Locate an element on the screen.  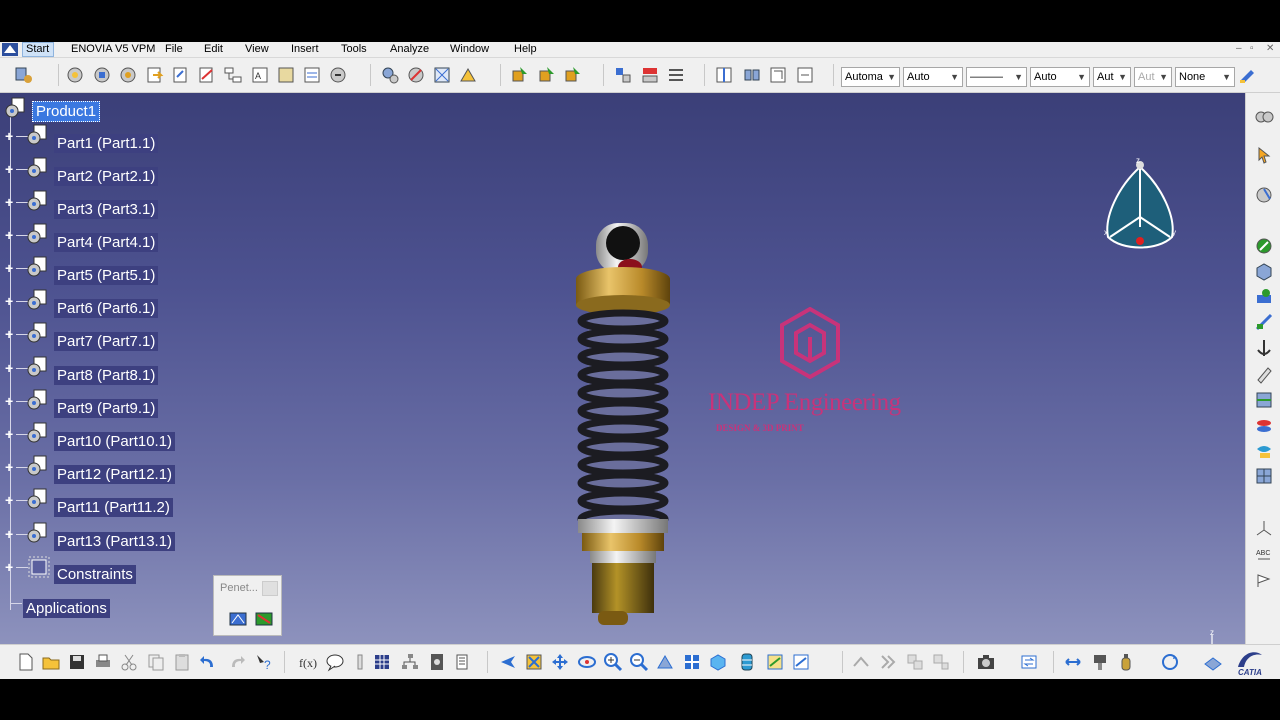
publish-icon is located at coordinates (1264, 246).